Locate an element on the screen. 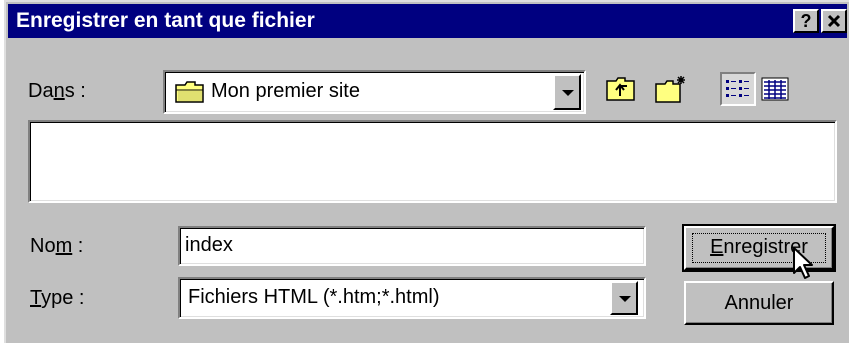 Image resolution: width=849 pixels, height=343 pixels. title-bar: Enregistrer en tant que fichier ? is located at coordinates (427, 21).